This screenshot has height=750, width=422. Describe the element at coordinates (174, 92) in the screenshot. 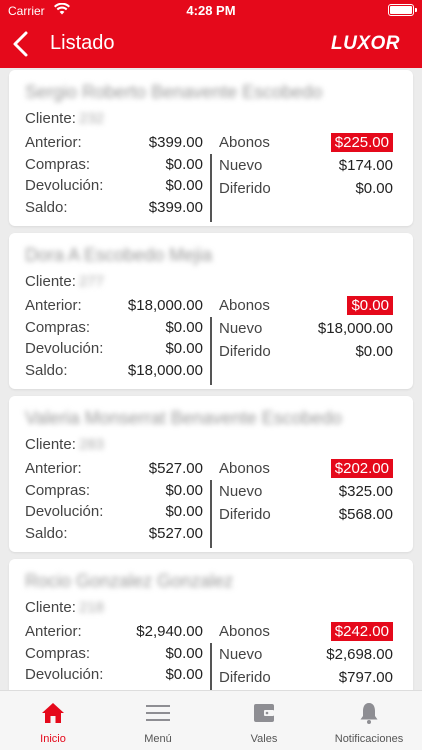

I see `client-name: Sergio Roberto Benavente Escobedo` at that location.